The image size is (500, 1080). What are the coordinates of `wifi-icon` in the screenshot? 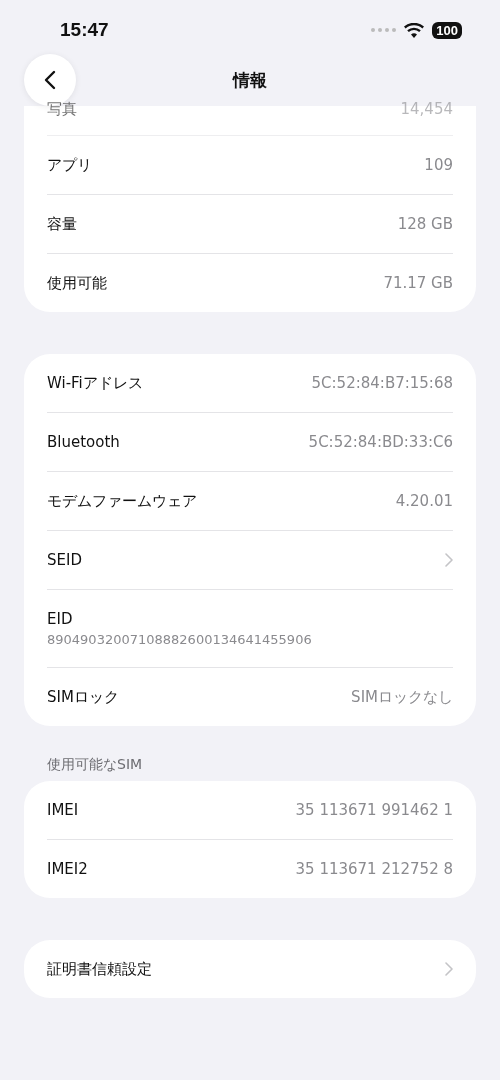 It's located at (414, 30).